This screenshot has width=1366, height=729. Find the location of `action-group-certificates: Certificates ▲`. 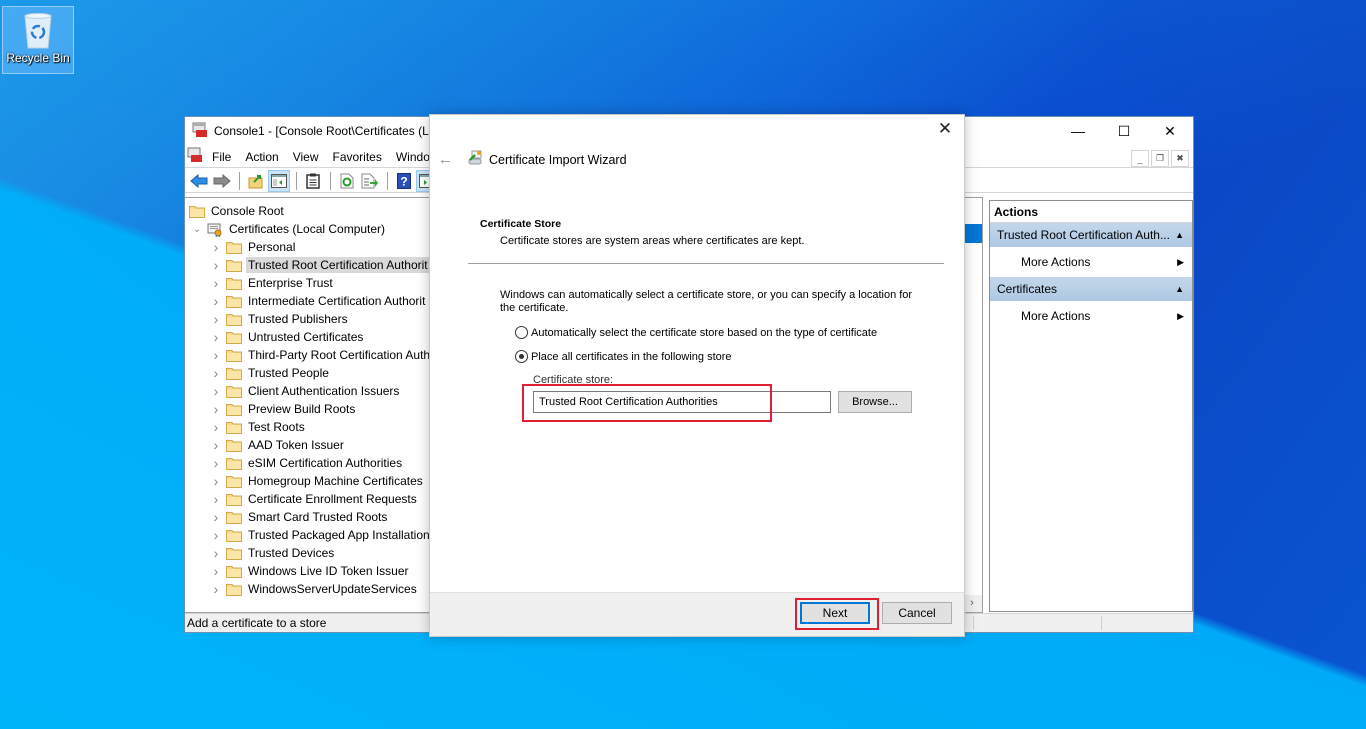

action-group-certificates: Certificates ▲ is located at coordinates (1091, 289).